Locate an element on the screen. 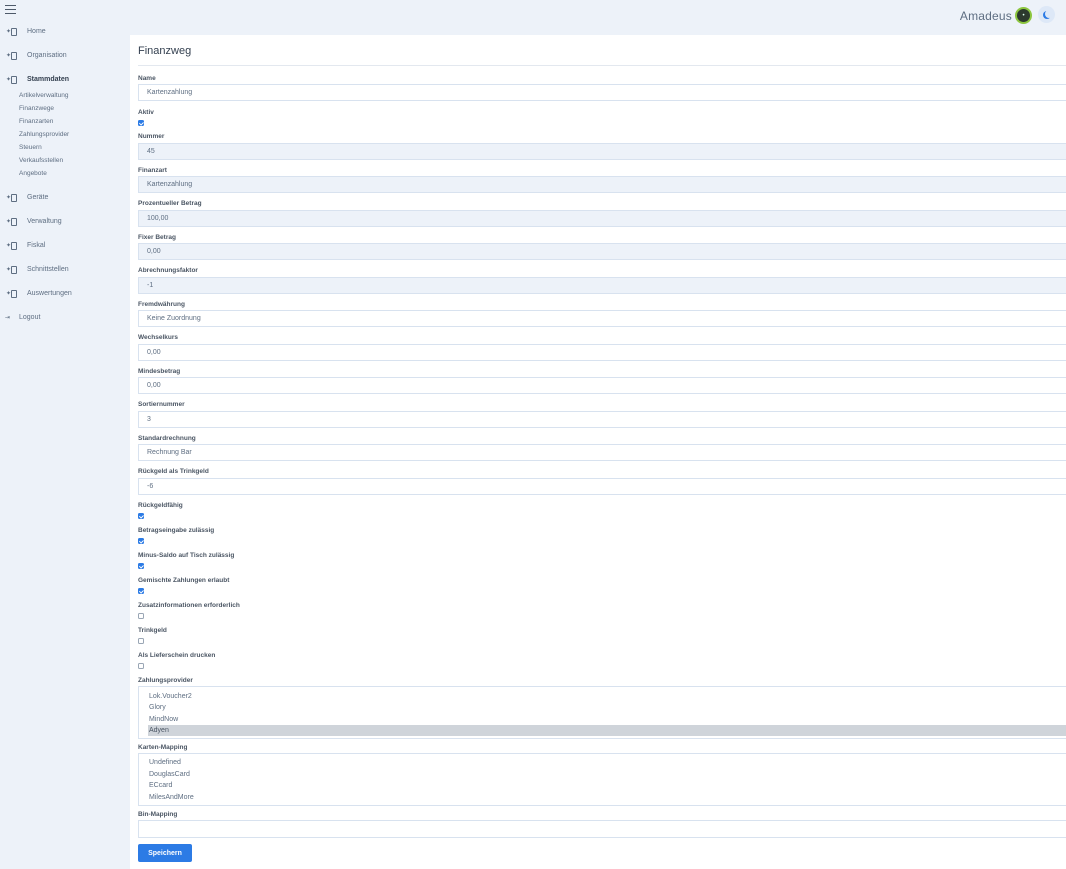 The image size is (1066, 869). name-input: Kartenzahlung is located at coordinates (602, 92).